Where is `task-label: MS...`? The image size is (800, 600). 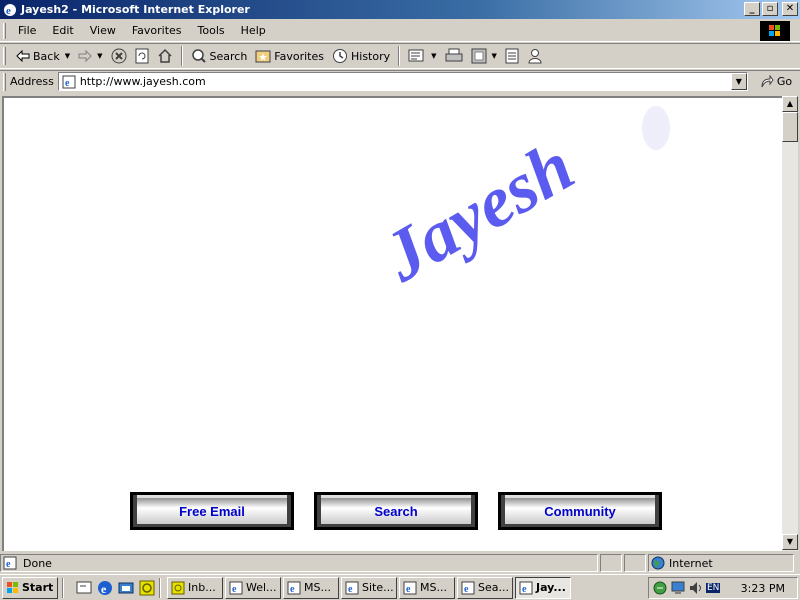
task-label: MS... is located at coordinates (433, 587).